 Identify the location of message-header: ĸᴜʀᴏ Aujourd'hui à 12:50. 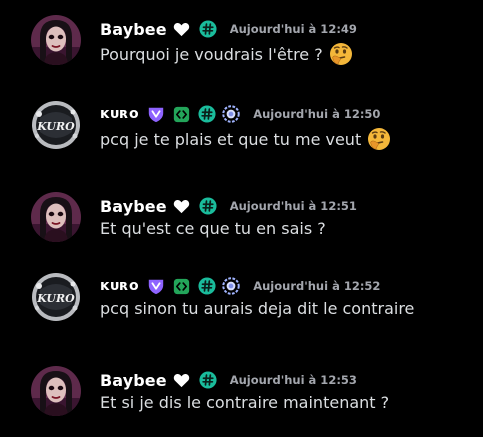
(240, 114).